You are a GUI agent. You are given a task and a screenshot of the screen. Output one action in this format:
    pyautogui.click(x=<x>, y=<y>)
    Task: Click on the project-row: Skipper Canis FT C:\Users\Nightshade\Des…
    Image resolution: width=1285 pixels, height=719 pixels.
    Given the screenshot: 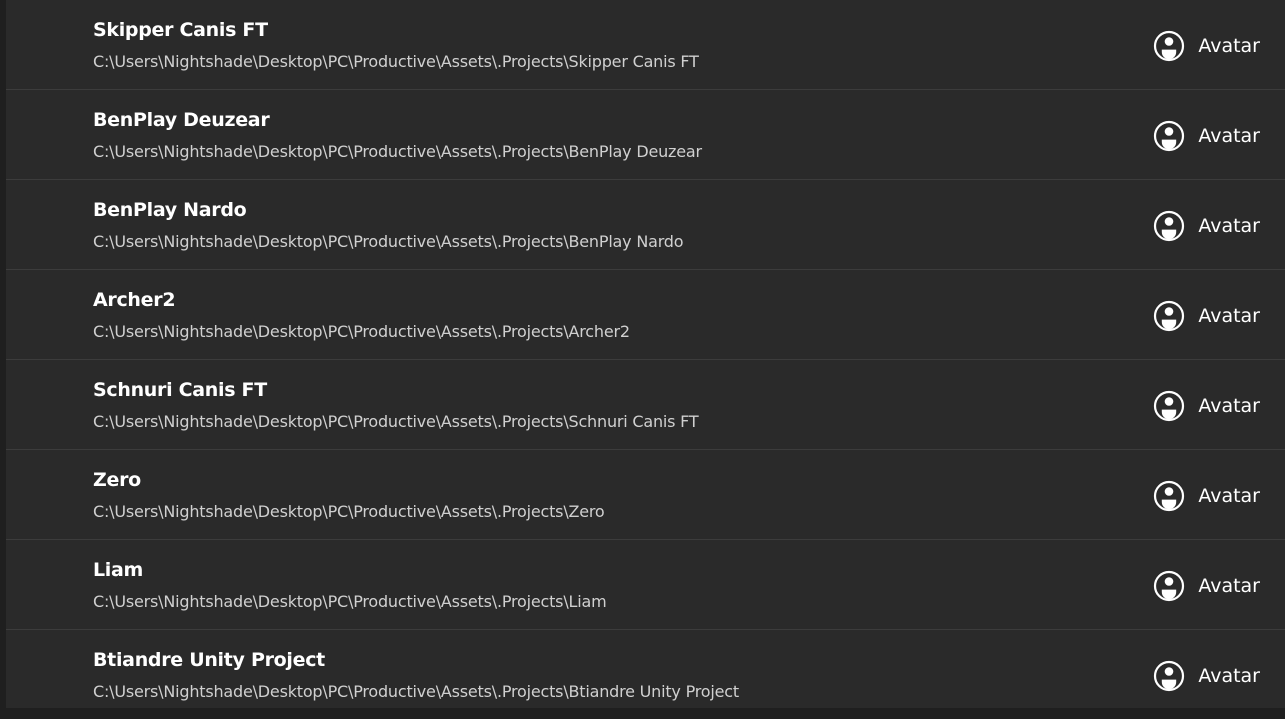 What is the action you would take?
    pyautogui.click(x=645, y=45)
    